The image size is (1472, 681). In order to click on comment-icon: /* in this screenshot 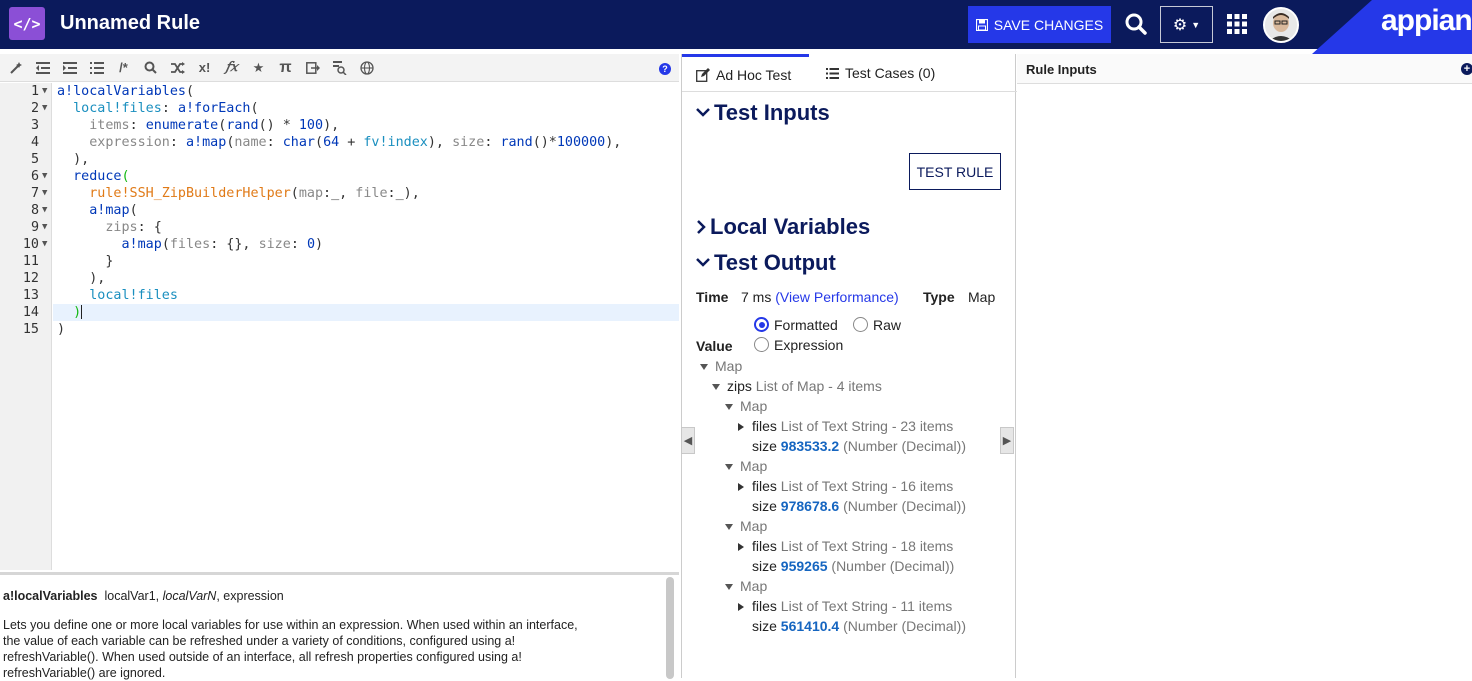, I will do `click(123, 68)`.